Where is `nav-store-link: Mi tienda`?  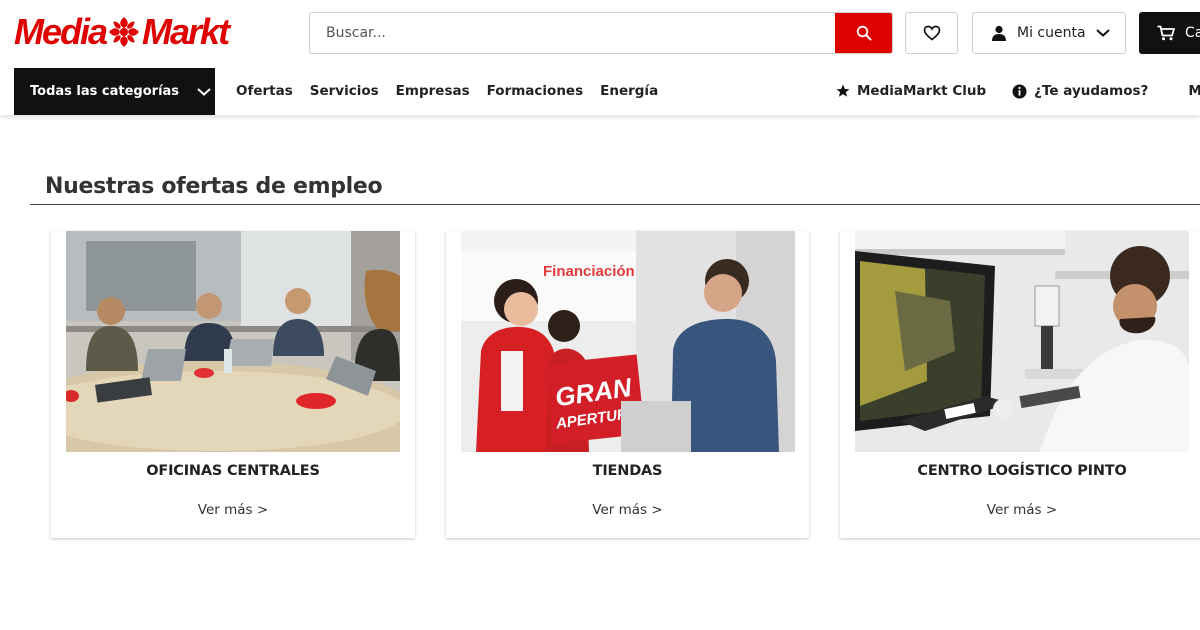 nav-store-link: Mi tienda is located at coordinates (1194, 91).